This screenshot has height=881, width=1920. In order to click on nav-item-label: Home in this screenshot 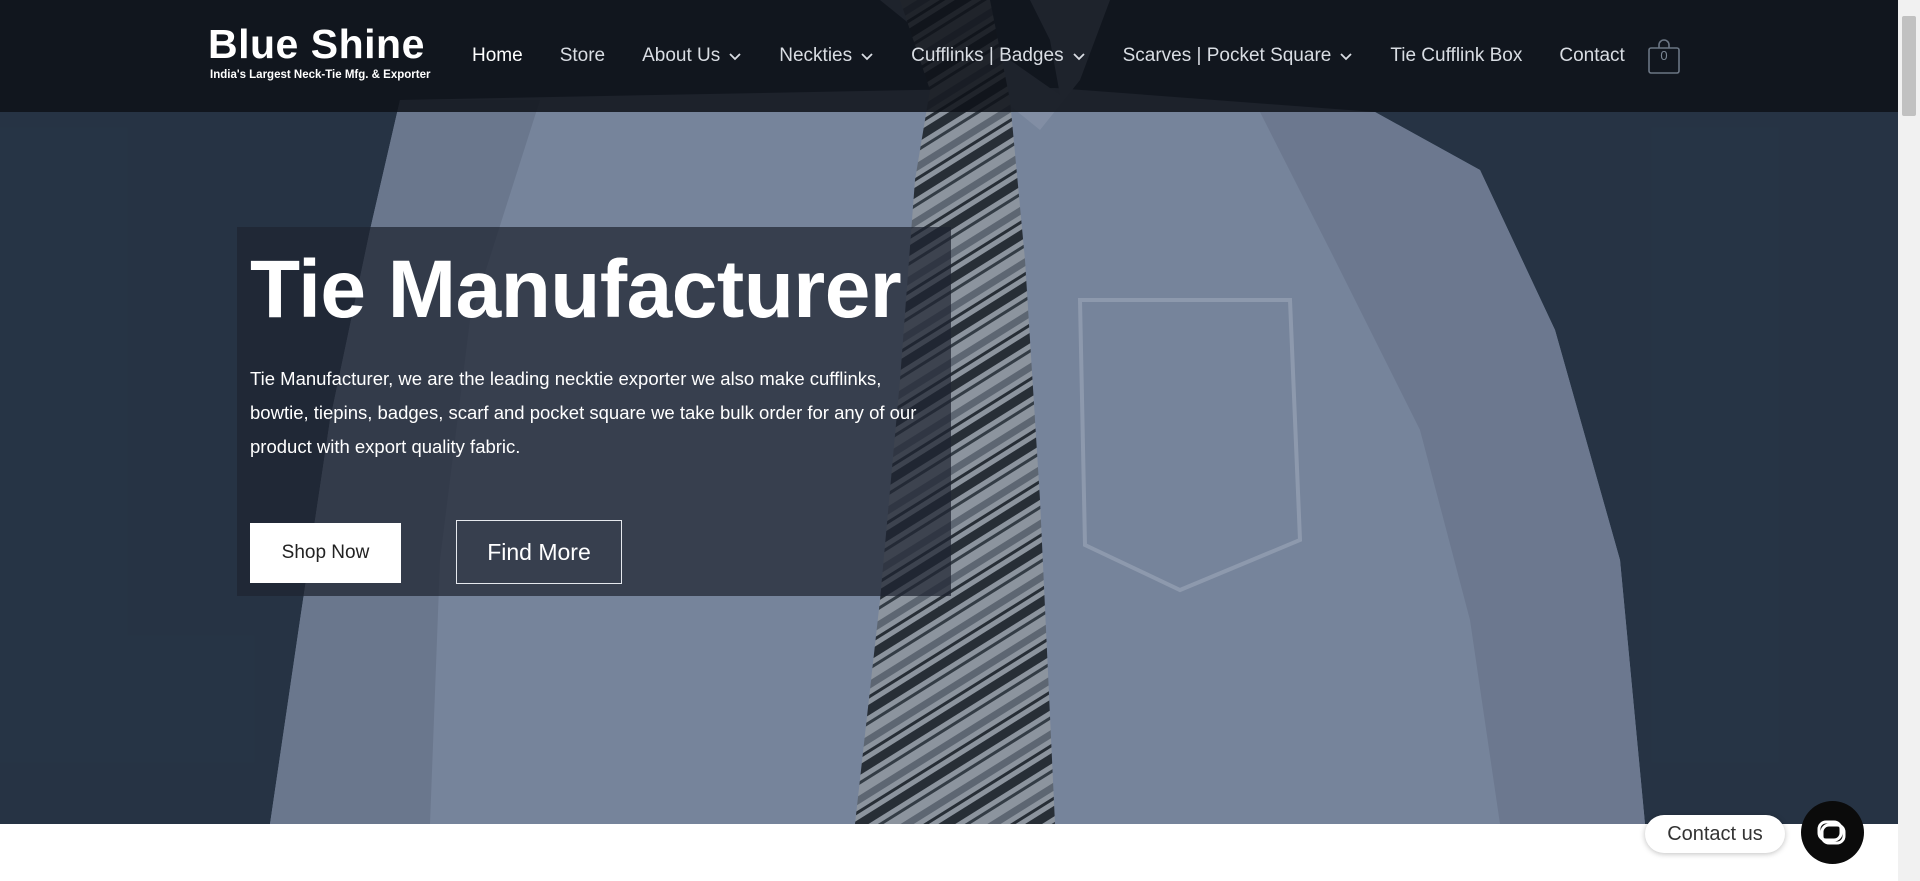, I will do `click(497, 55)`.